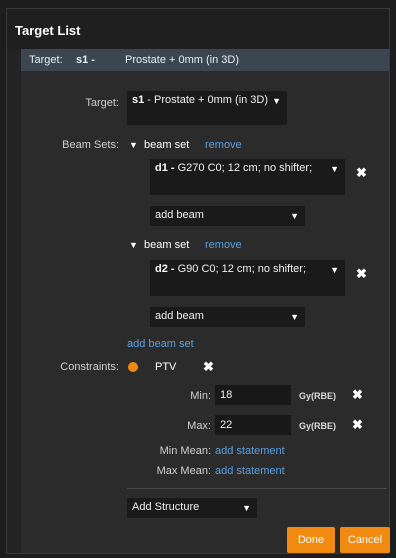  Describe the element at coordinates (160, 344) in the screenshot. I see `add-beam-set-link: add beam set` at that location.